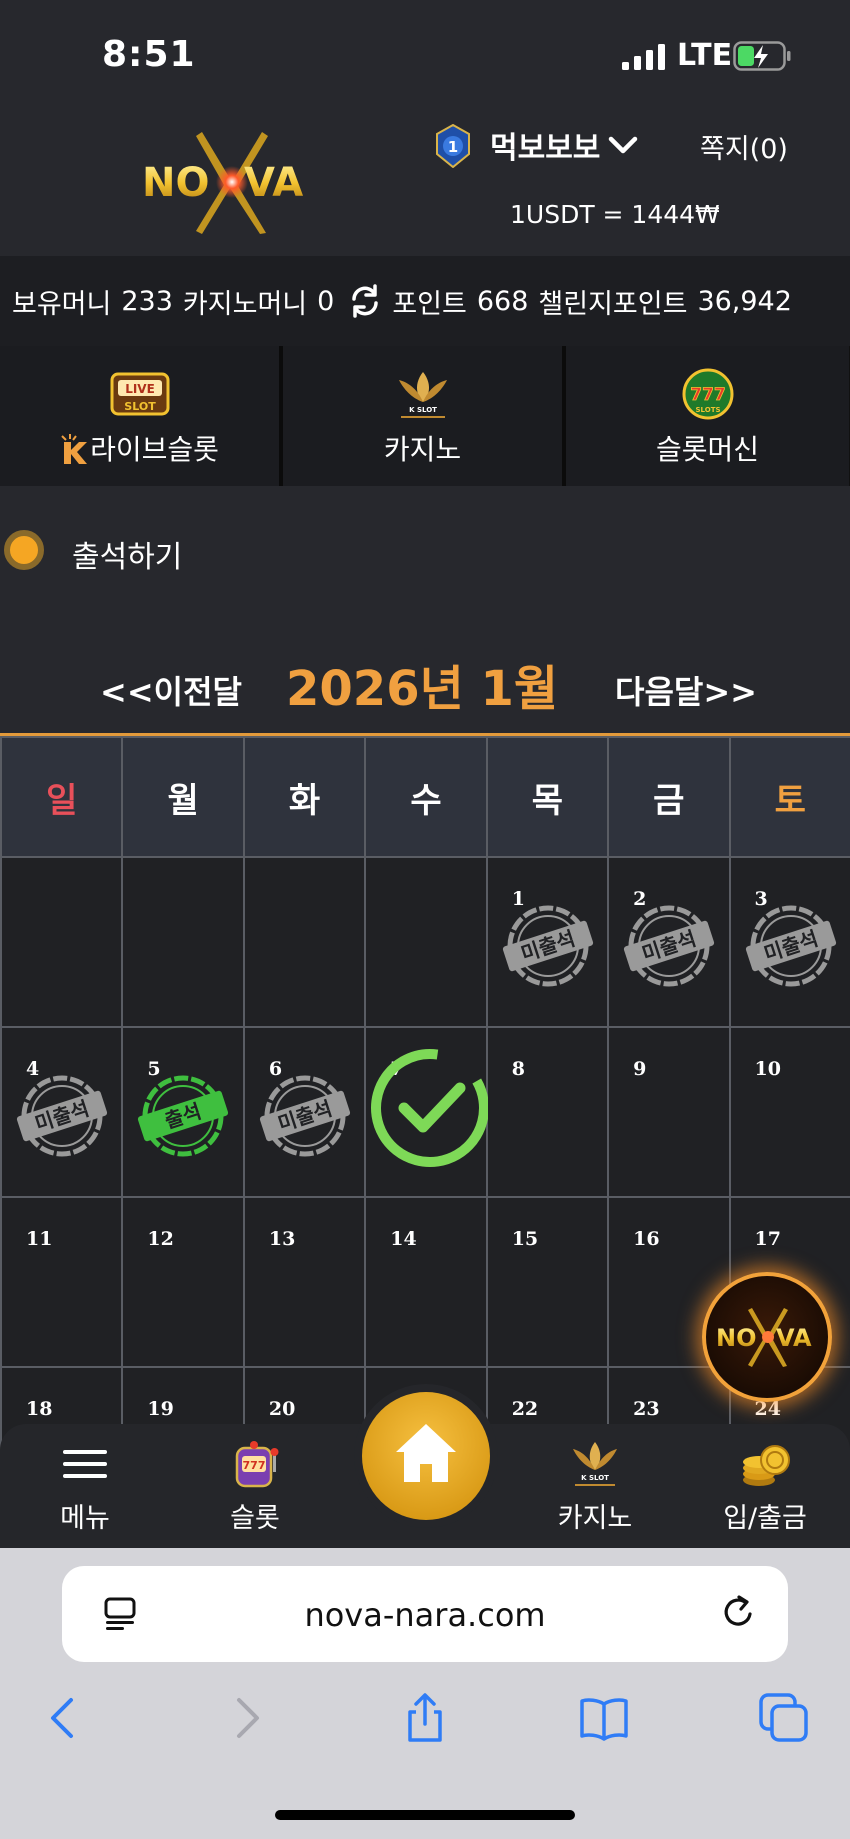  Describe the element at coordinates (547, 797) in the screenshot. I see `weekday-4: 목` at that location.